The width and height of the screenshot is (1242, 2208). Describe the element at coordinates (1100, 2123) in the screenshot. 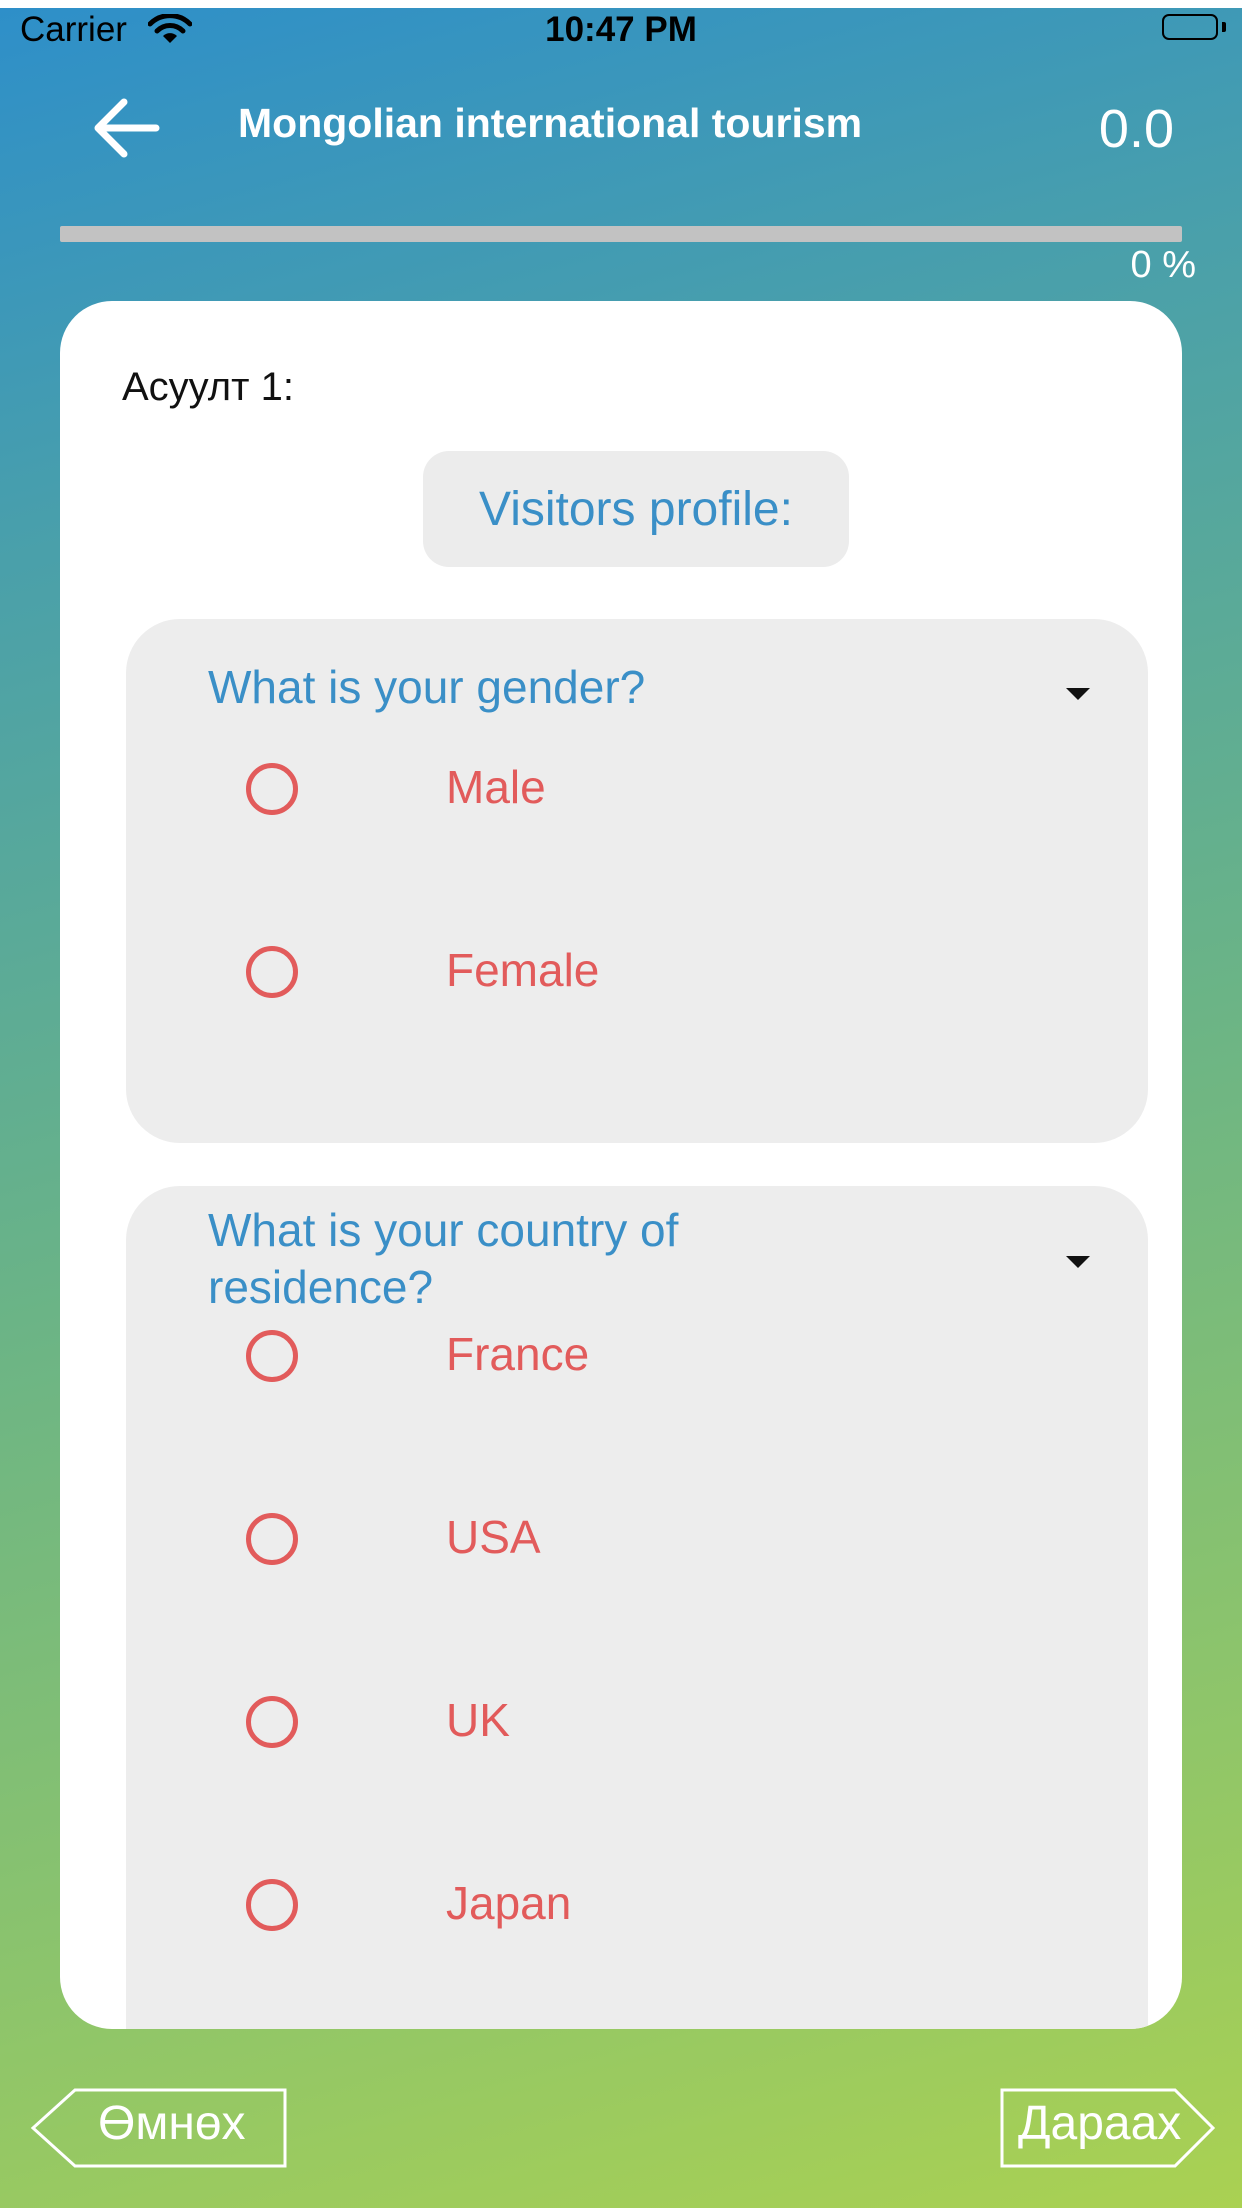

I see `next-label: Дараах` at that location.